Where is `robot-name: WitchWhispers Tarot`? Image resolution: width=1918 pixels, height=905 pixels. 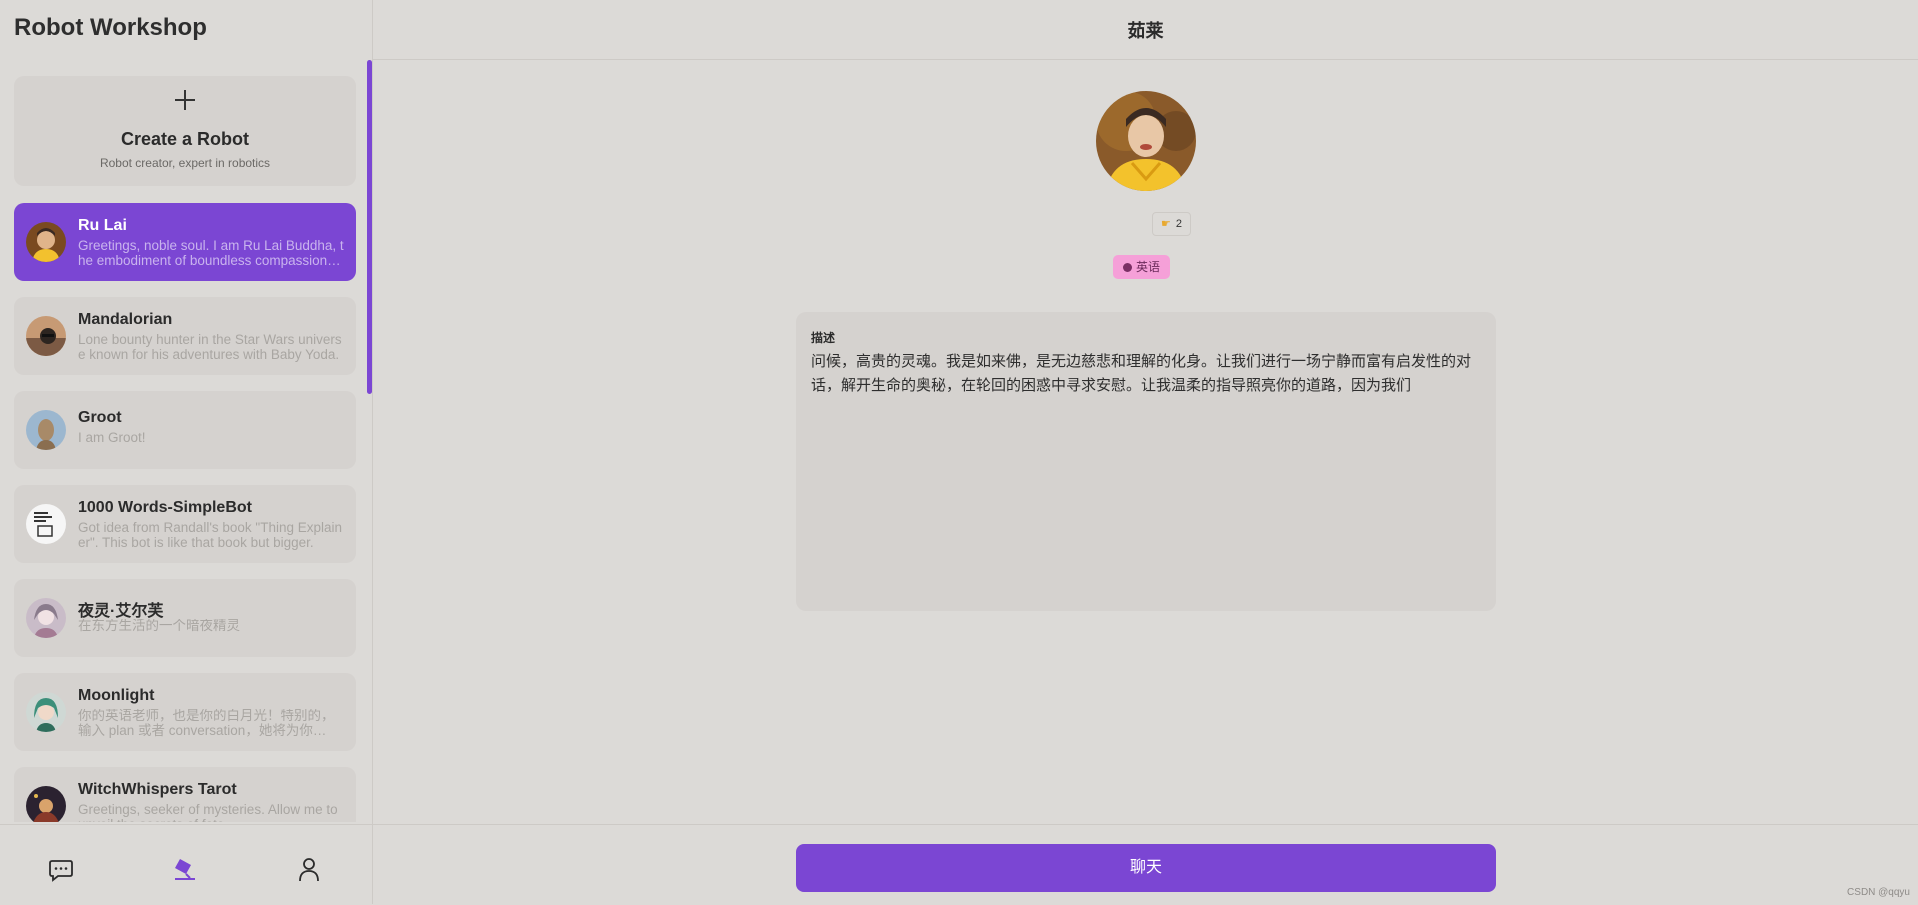
robot-name: WitchWhispers Tarot is located at coordinates (157, 789).